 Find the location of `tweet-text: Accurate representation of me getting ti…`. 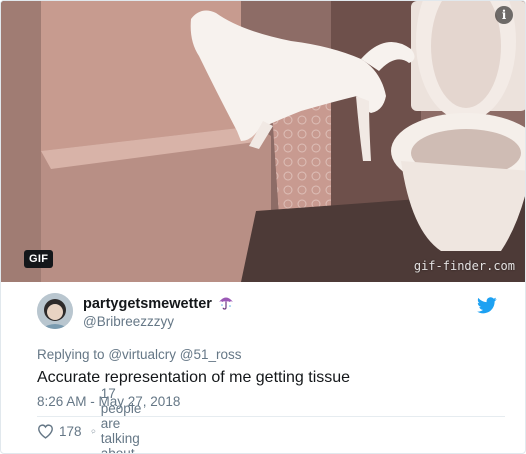

tweet-text: Accurate representation of me getting ti… is located at coordinates (194, 377).